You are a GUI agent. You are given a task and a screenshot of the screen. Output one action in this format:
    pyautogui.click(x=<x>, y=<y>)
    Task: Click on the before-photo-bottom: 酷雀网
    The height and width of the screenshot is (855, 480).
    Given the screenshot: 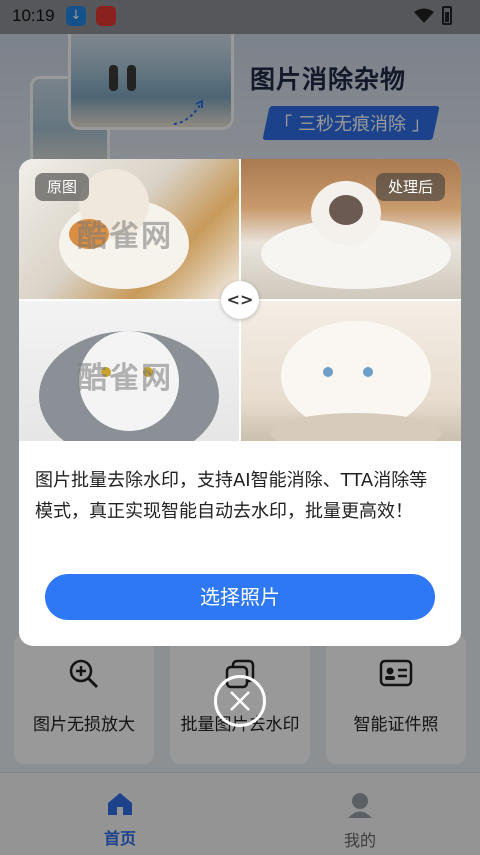 What is the action you would take?
    pyautogui.click(x=129, y=371)
    